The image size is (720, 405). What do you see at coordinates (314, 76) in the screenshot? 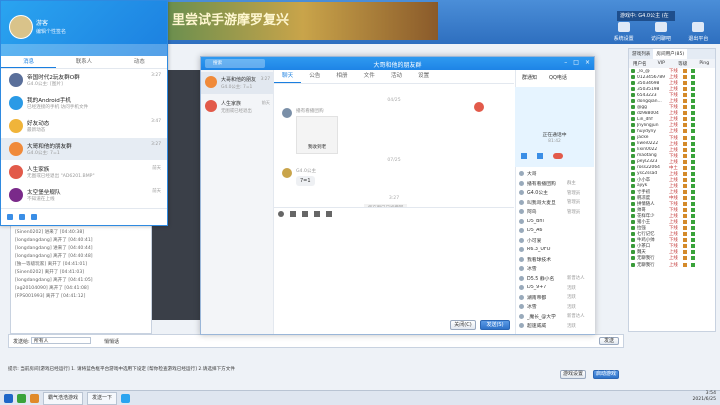
I see `tab-notice: 公告` at bounding box center [314, 76].